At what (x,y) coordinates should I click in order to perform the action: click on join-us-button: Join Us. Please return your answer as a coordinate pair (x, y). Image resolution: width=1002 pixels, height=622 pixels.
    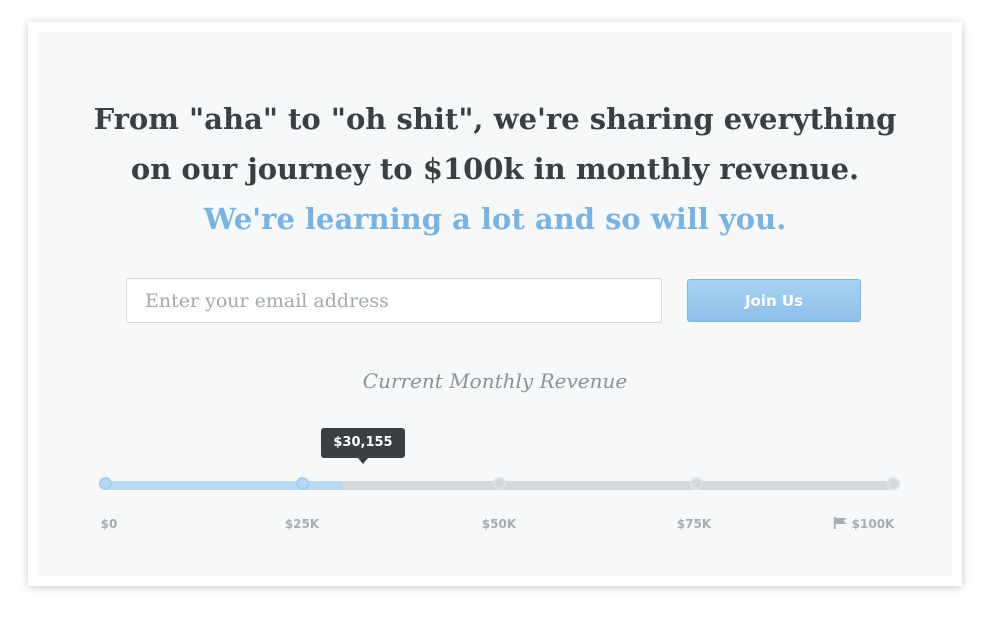
    Looking at the image, I should click on (774, 300).